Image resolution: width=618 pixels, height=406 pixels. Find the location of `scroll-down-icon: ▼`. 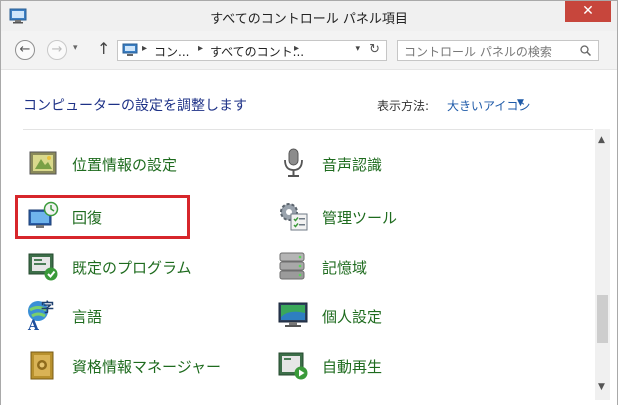

scroll-down-icon: ▼ is located at coordinates (601, 387).